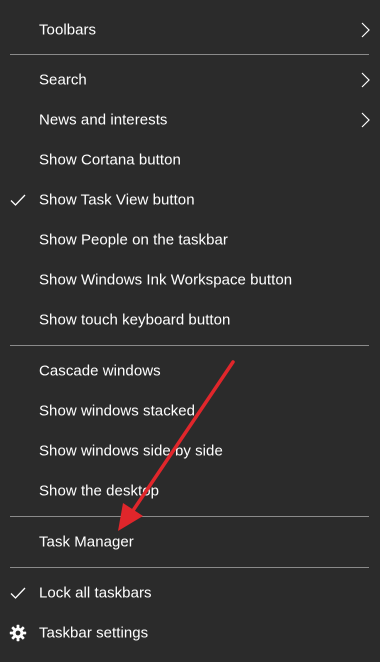  I want to click on menu-item-label: Lock all taskbars, so click(95, 593).